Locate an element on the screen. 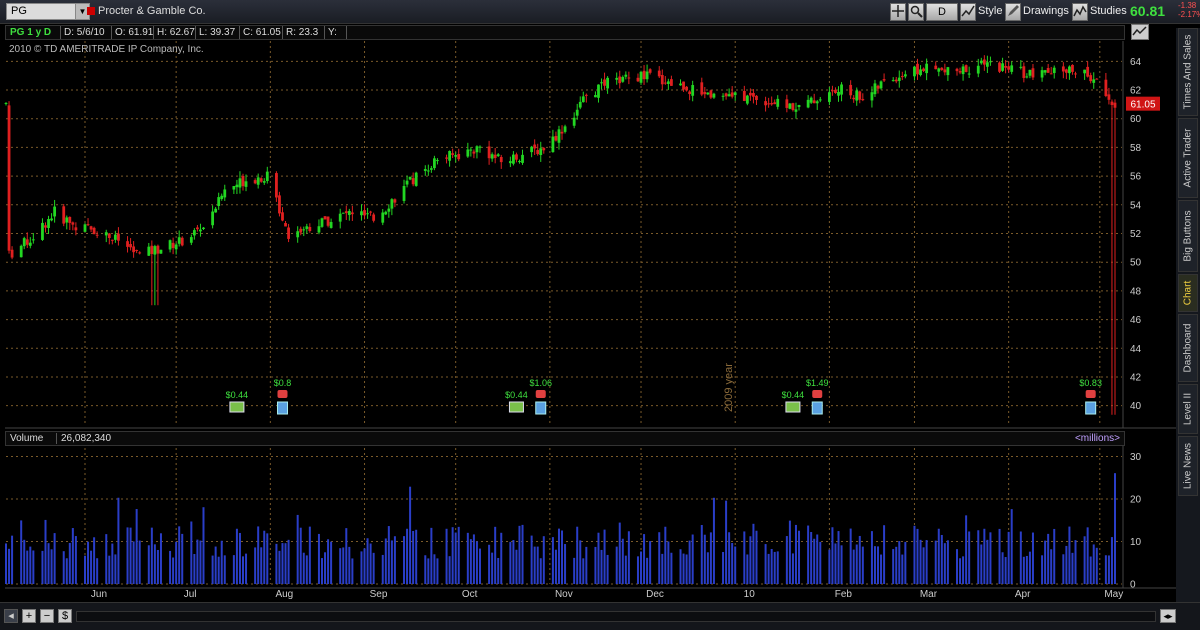 The height and width of the screenshot is (630, 1200). tab-big-buttons: Big Buttons is located at coordinates (1188, 236).